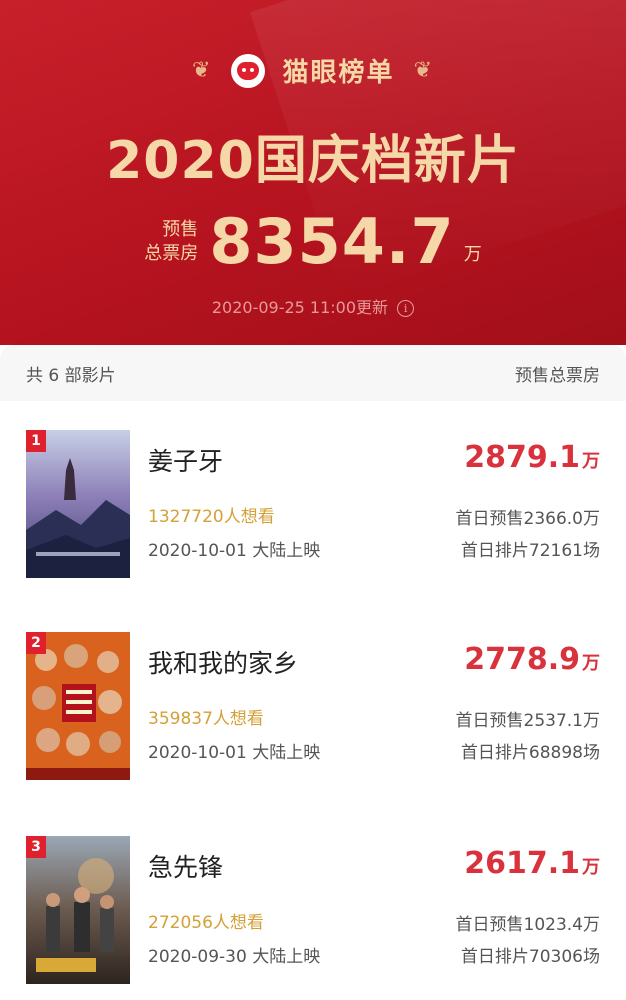  What do you see at coordinates (185, 866) in the screenshot?
I see `movie-title-3: 急先锋` at bounding box center [185, 866].